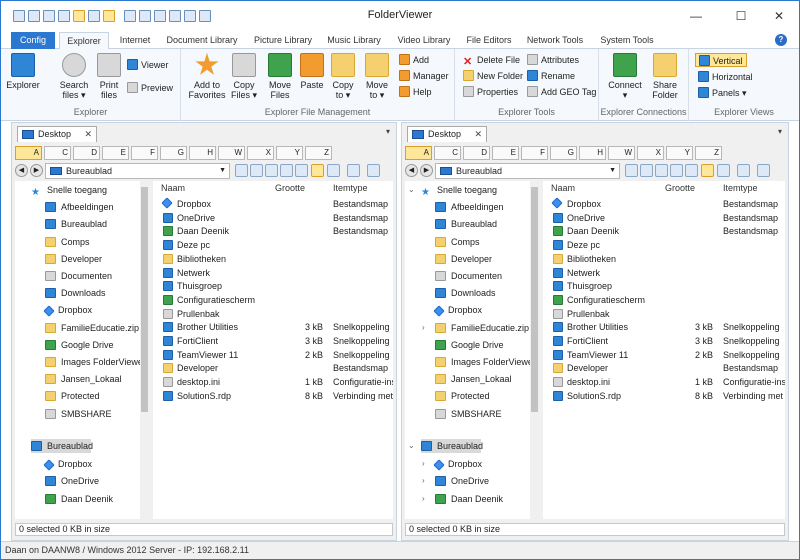 This screenshot has width=800, height=560. What do you see at coordinates (475, 328) in the screenshot?
I see `tree-item: › FamilieEducatie.zip` at bounding box center [475, 328].